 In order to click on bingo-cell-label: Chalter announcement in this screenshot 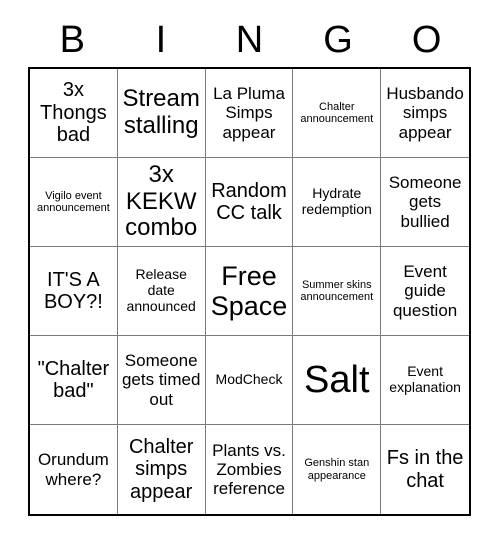, I will do `click(337, 112)`.